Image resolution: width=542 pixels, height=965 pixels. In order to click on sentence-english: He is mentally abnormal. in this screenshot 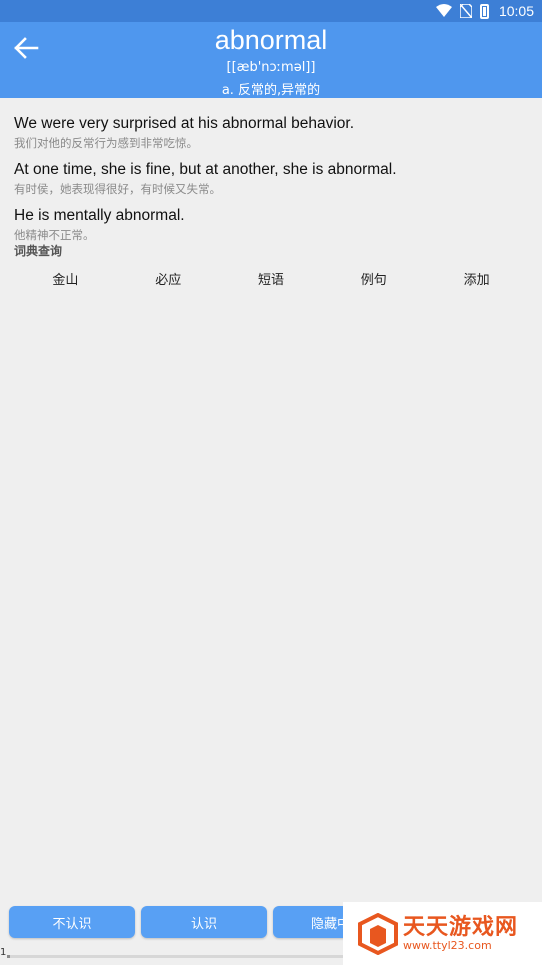, I will do `click(99, 215)`.